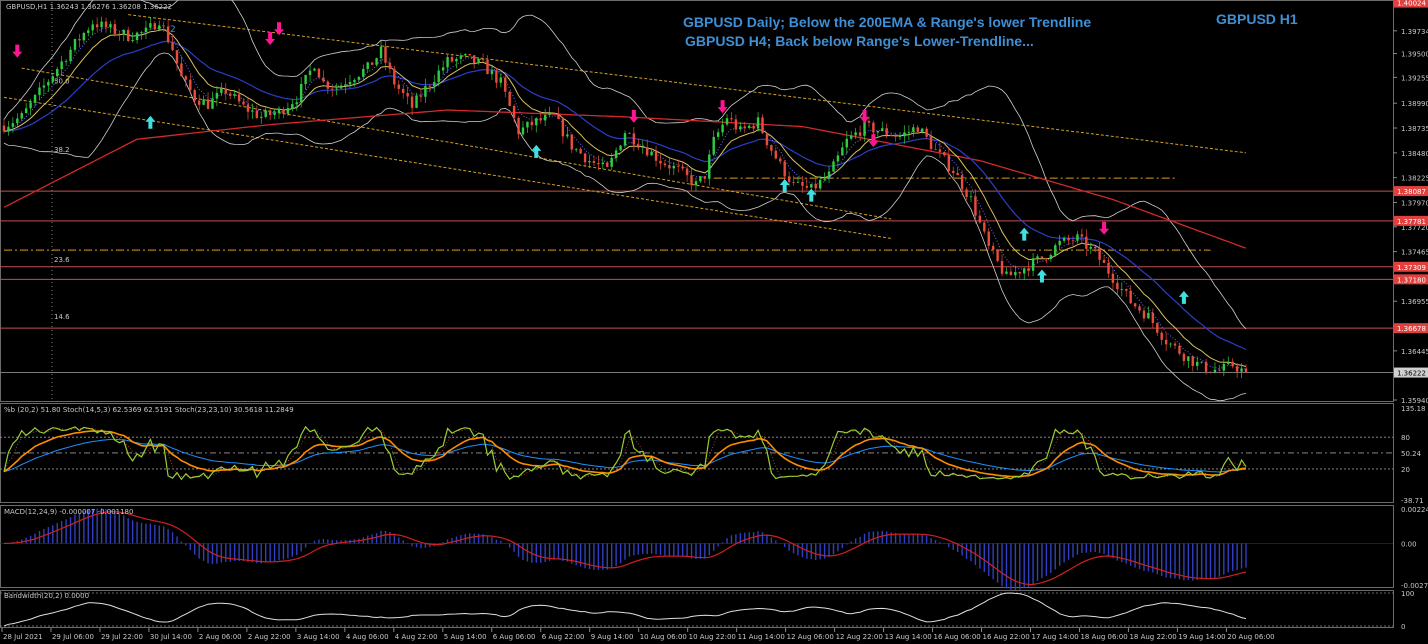  Describe the element at coordinates (1413, 409) in the screenshot. I see `stochastic-tick-label: 135.18` at that location.